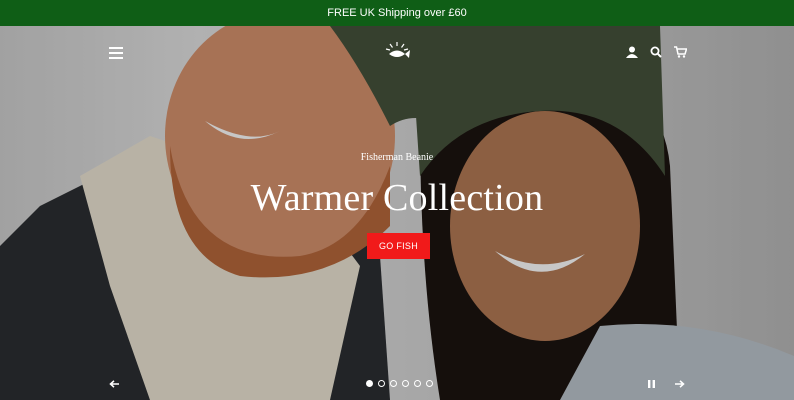 This screenshot has width=794, height=400. Describe the element at coordinates (680, 52) in the screenshot. I see `cart-icon` at that location.